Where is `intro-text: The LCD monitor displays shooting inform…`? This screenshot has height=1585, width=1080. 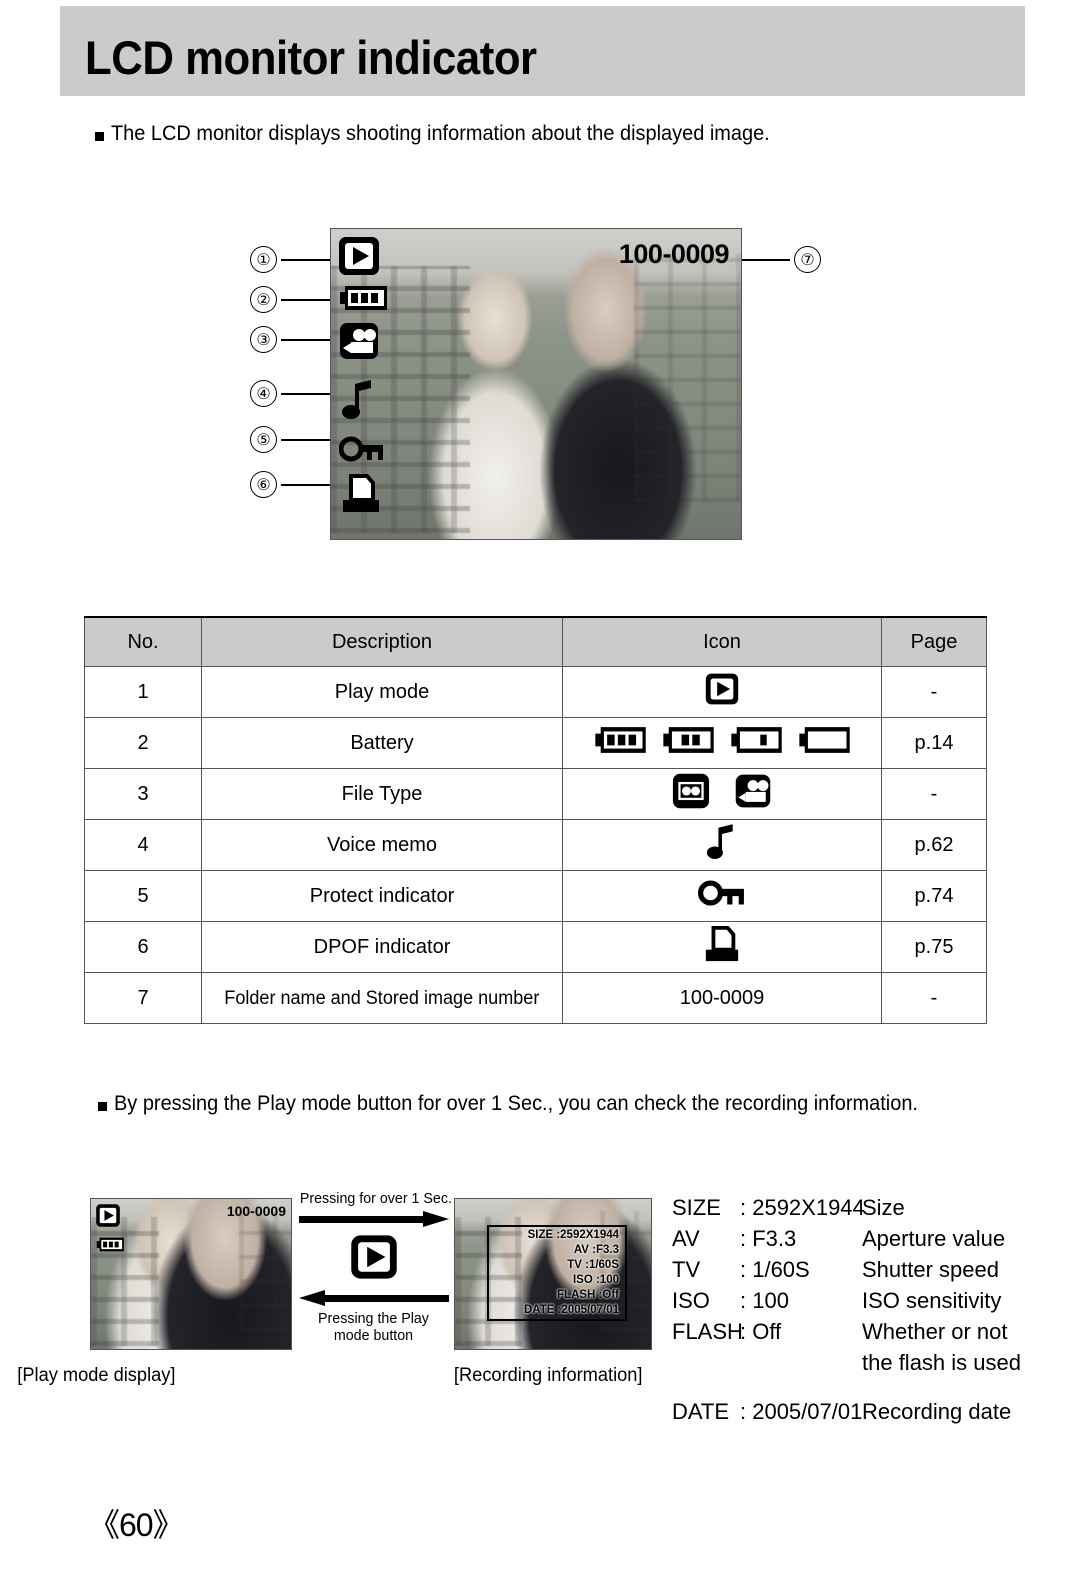 intro-text: The LCD monitor displays shooting inform… is located at coordinates (440, 133).